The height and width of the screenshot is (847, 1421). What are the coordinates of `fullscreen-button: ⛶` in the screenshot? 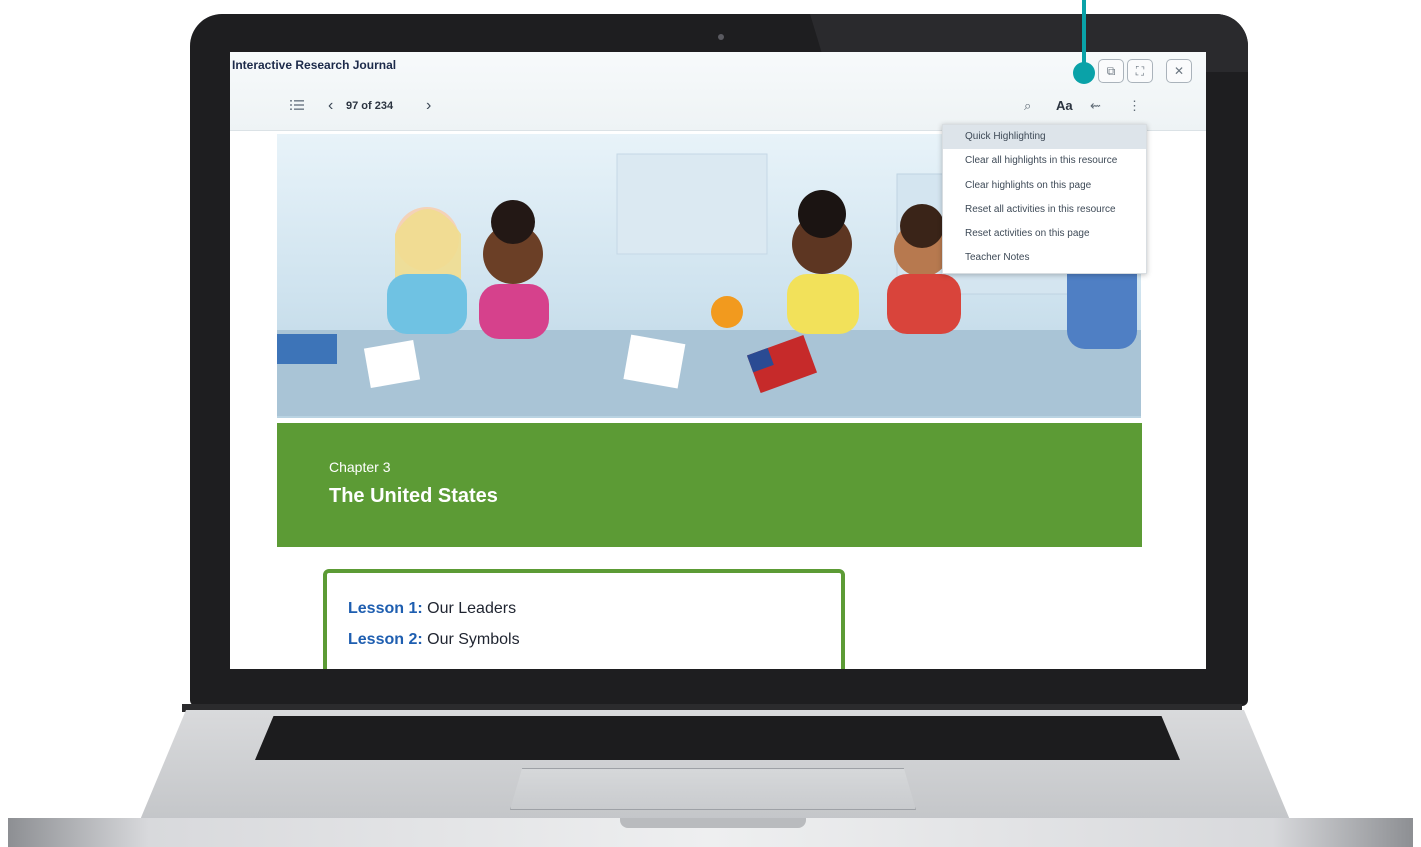 It's located at (1140, 71).